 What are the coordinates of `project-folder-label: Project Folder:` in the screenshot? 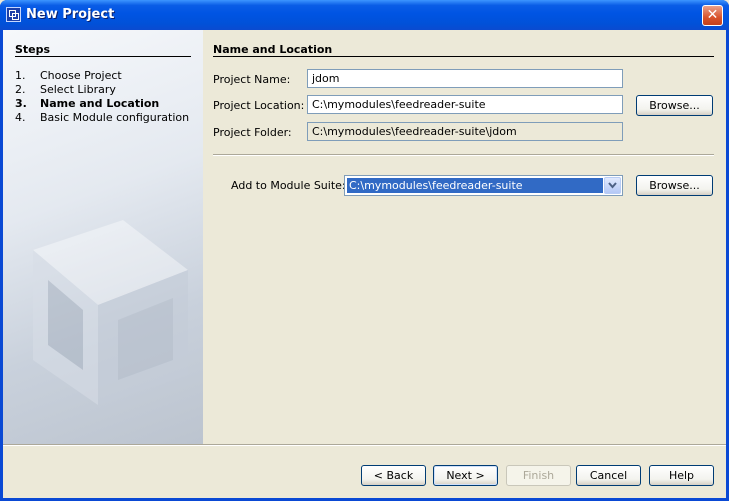 It's located at (252, 132).